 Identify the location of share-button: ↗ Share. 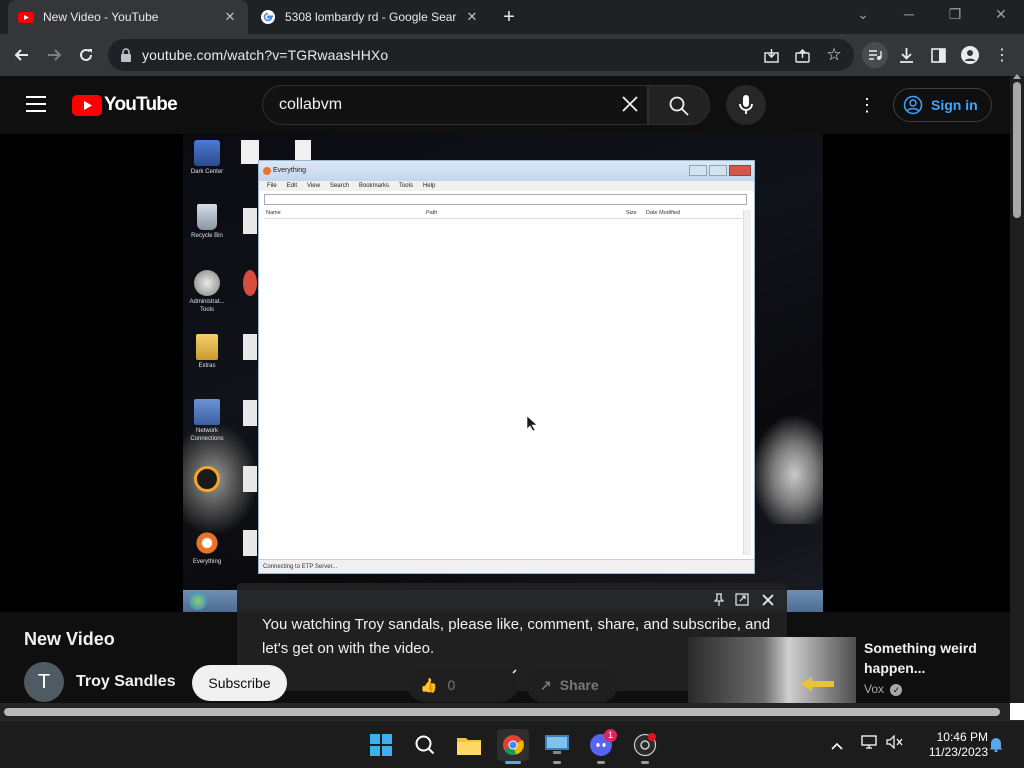
(572, 685).